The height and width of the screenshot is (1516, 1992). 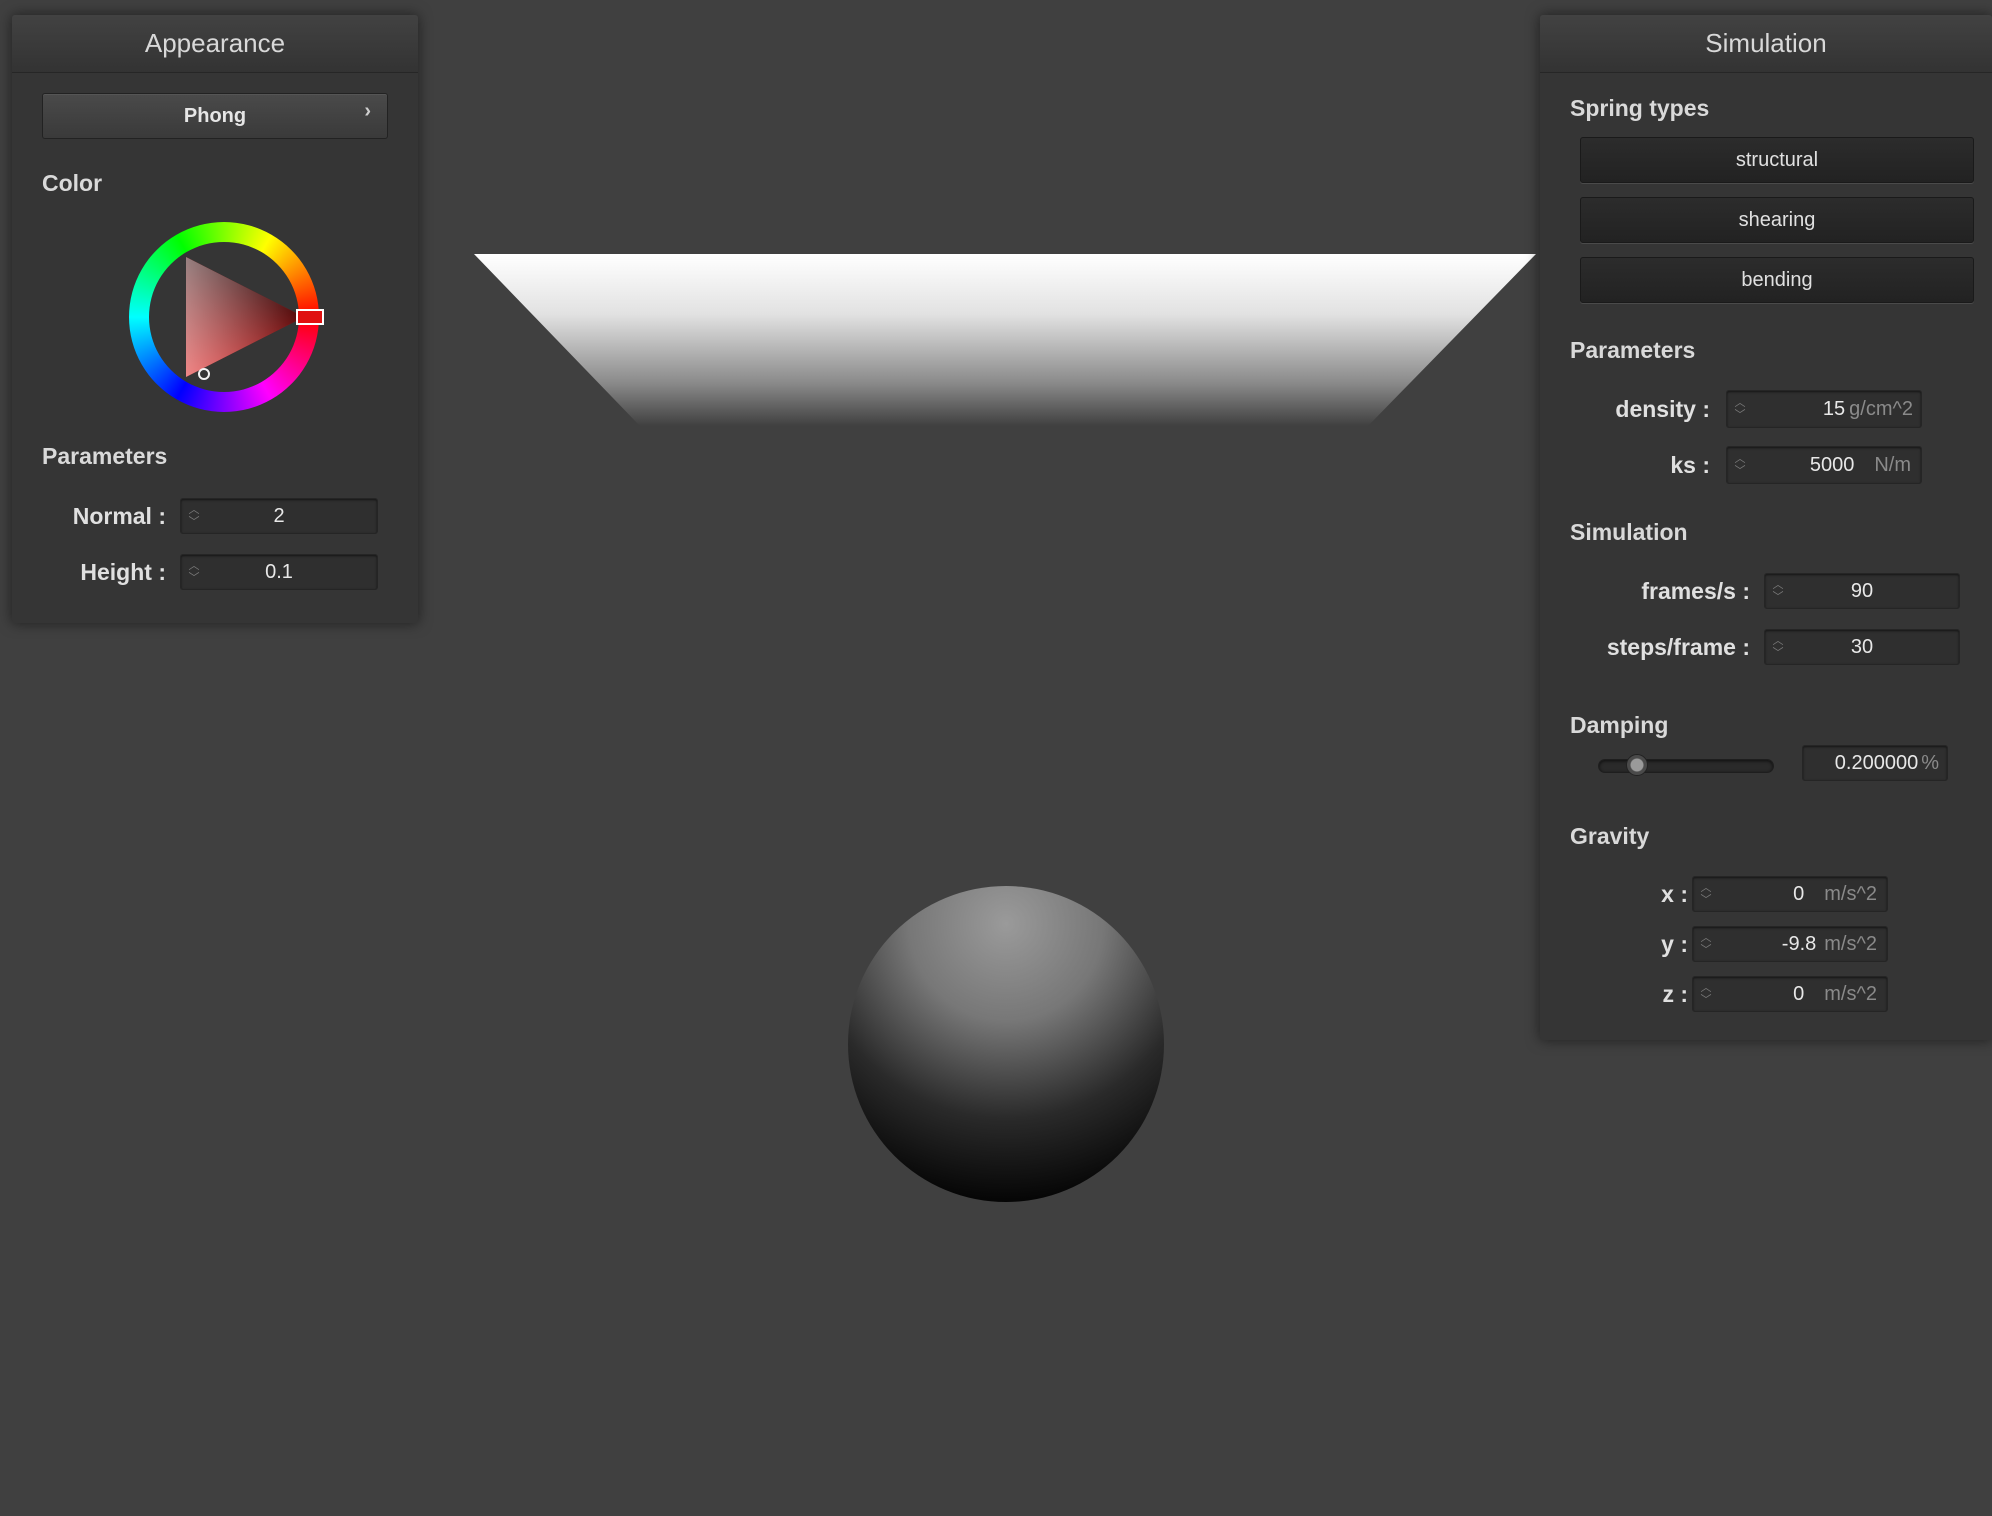 I want to click on simulation-parameters-label: Parameters, so click(x=1633, y=350).